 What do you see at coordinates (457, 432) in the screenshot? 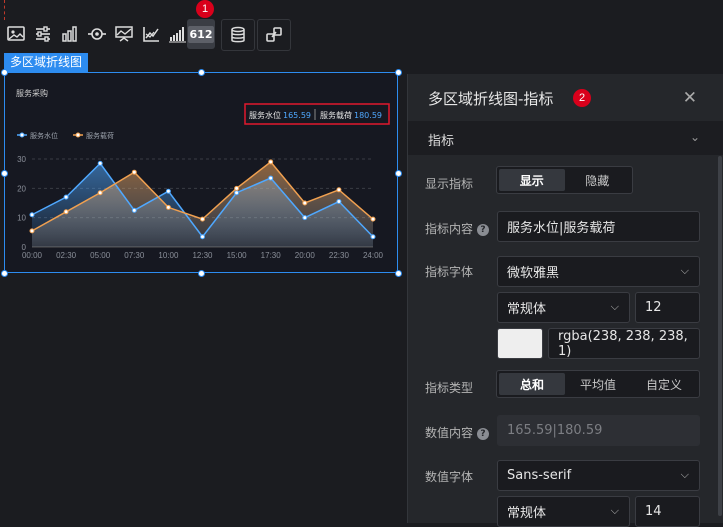
I see `value-content-label: 数值内容?` at bounding box center [457, 432].